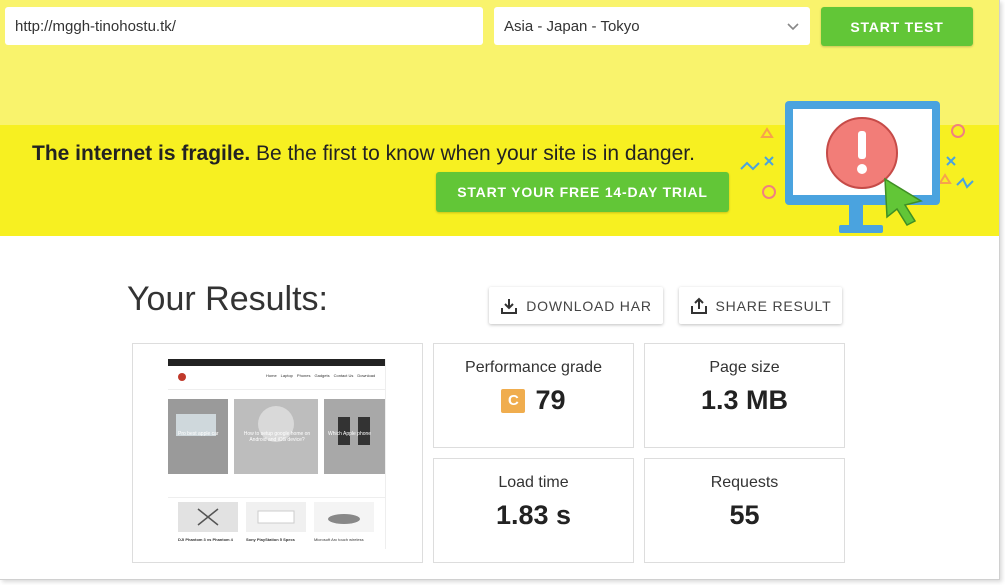  Describe the element at coordinates (227, 299) in the screenshot. I see `results-title: Your Results:` at that location.